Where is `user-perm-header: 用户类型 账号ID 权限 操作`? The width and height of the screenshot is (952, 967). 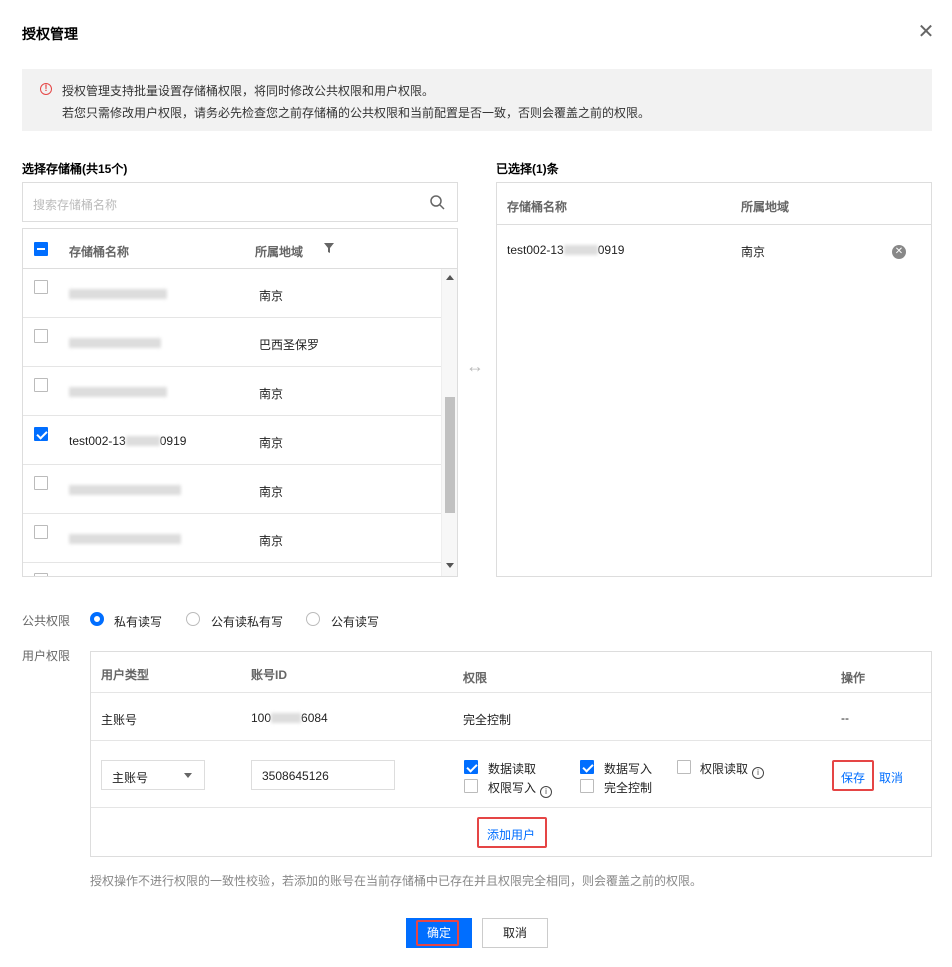
user-perm-header: 用户类型 账号ID 权限 操作 is located at coordinates (511, 672).